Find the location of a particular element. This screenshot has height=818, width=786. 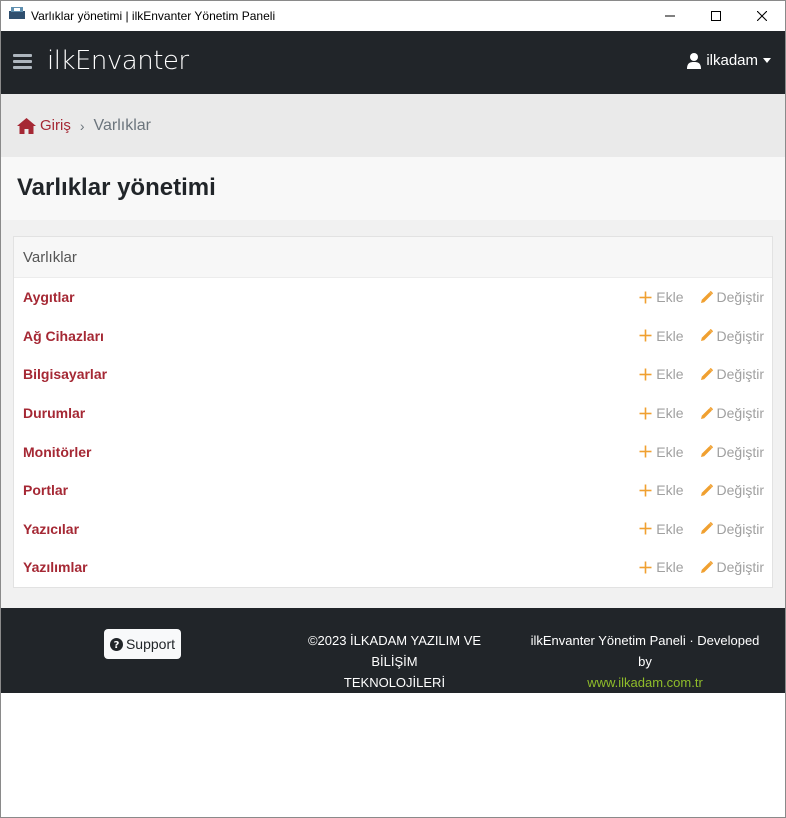

support-button: ? Support is located at coordinates (142, 644).